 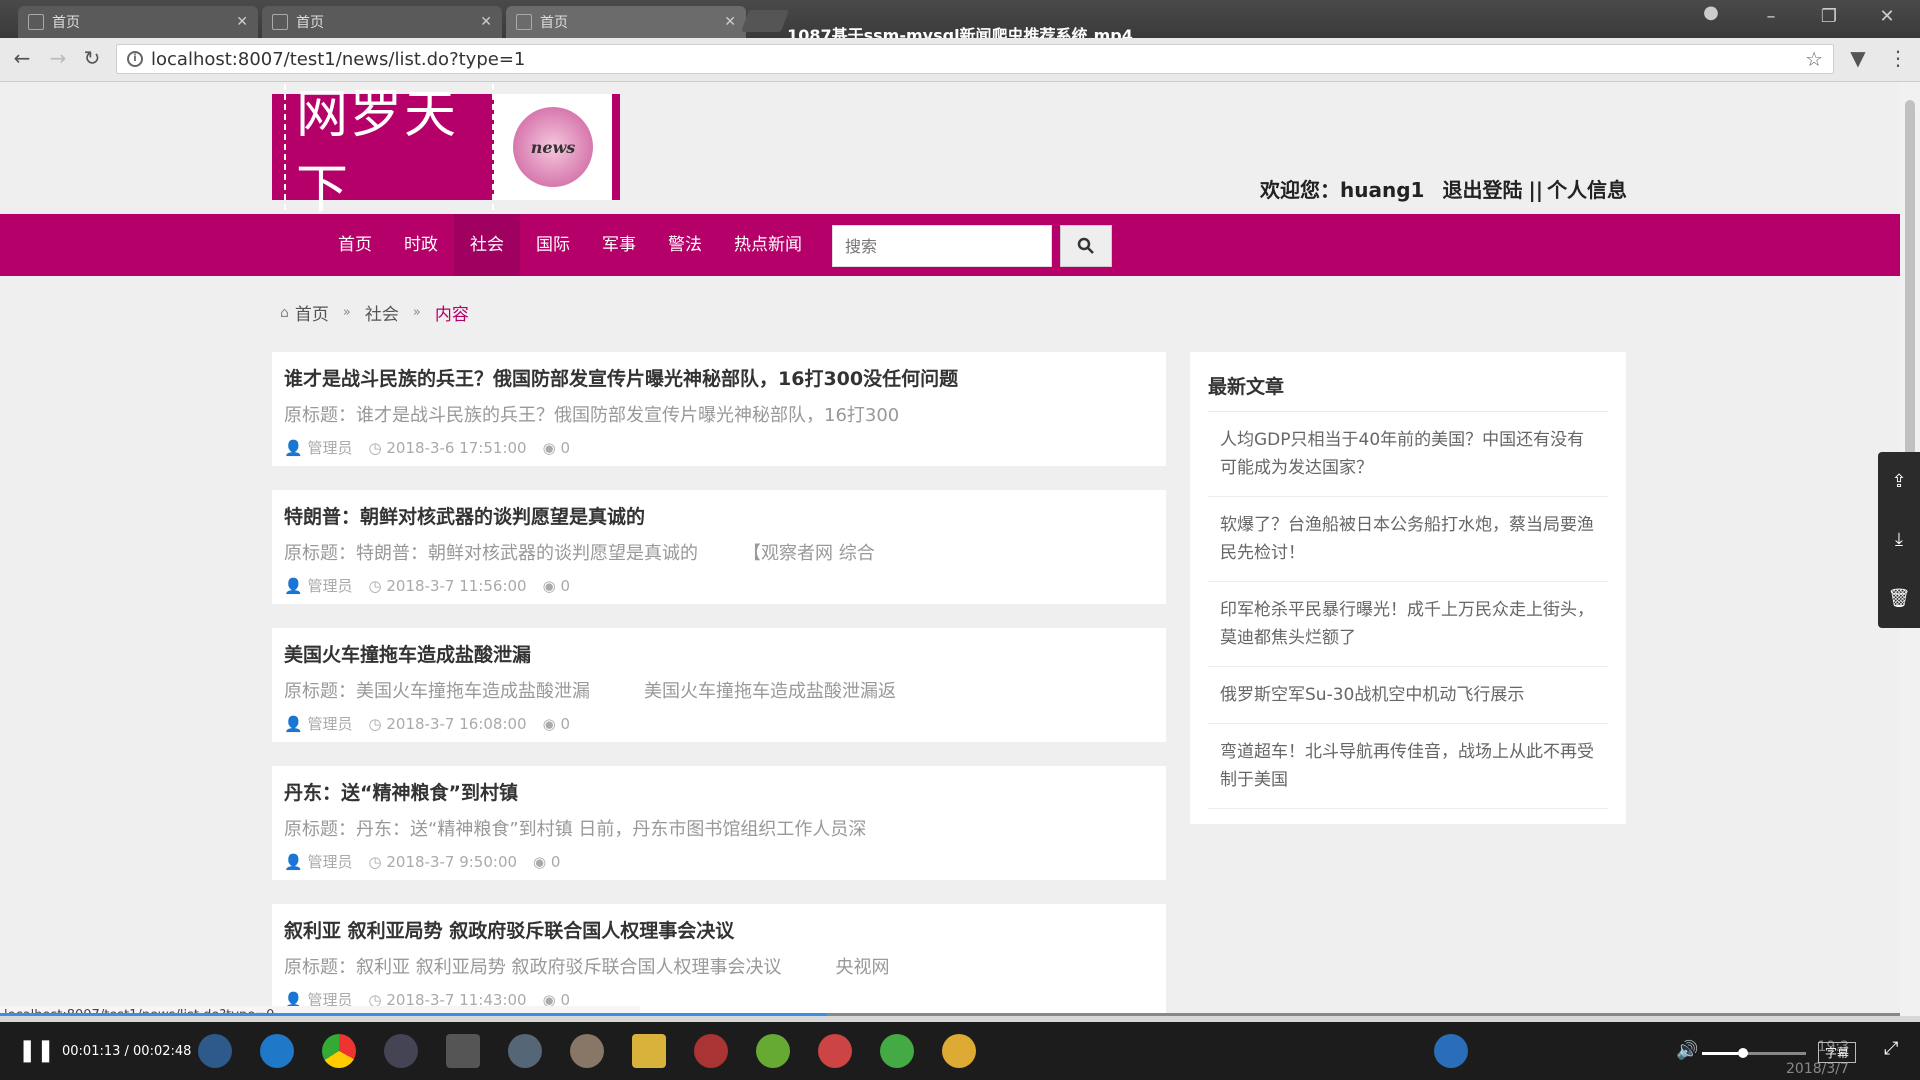 I want to click on fullscreen-icon: ⤢, so click(x=1891, y=1048).